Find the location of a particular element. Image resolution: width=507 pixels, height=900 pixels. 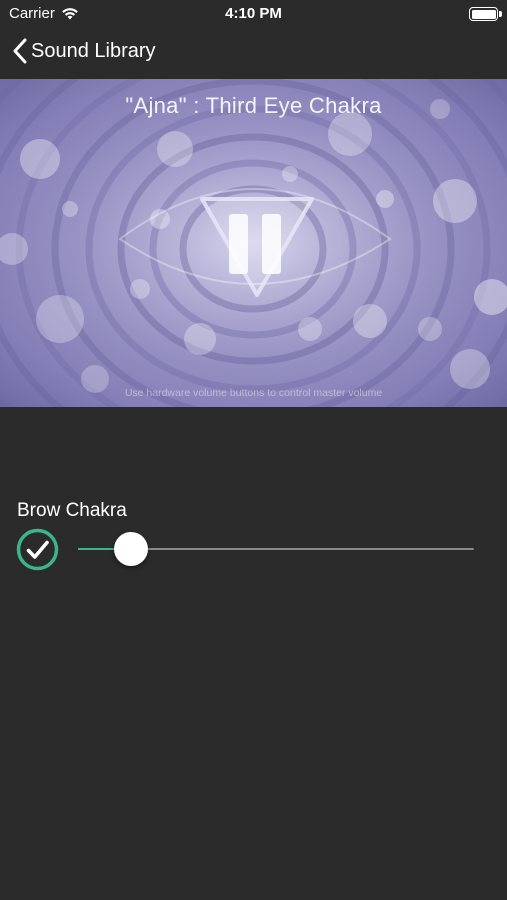

status-time: 4:10 PM is located at coordinates (253, 13).